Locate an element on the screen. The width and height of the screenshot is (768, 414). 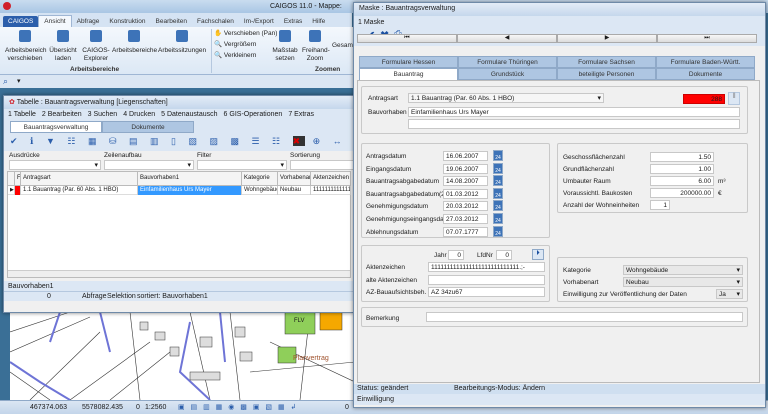
number-input: 1.00 is located at coordinates (682, 169).